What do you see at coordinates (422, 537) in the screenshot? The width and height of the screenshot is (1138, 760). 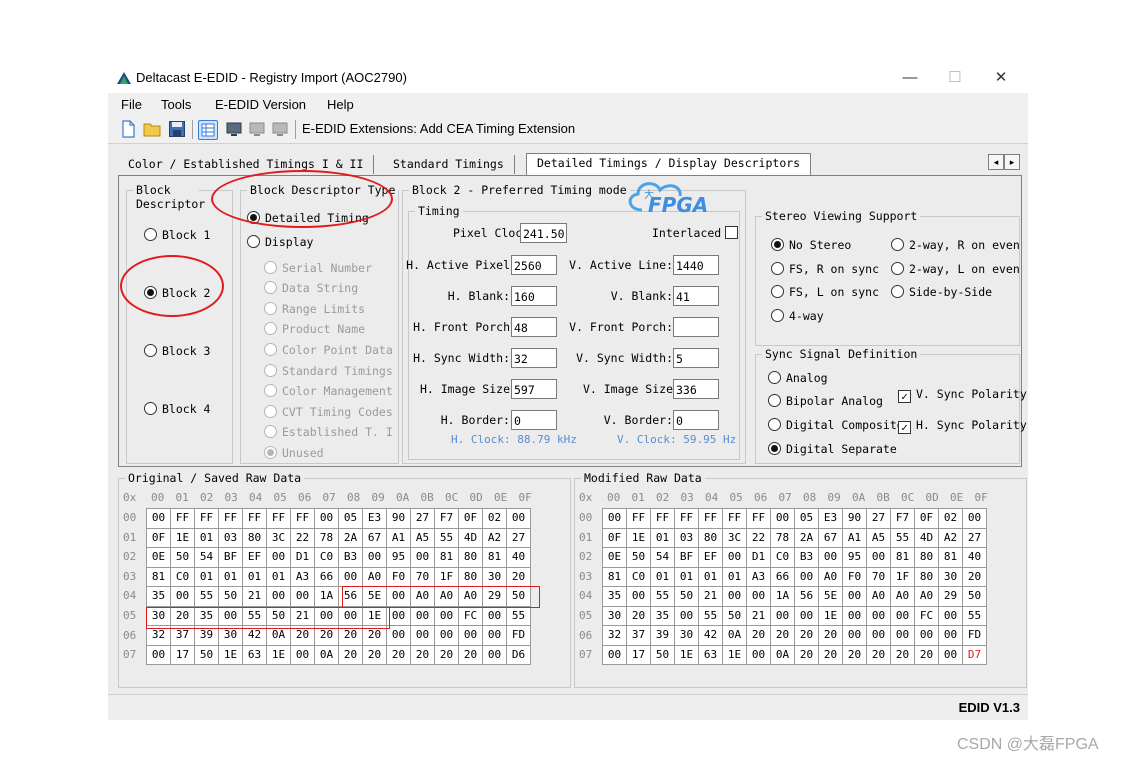 I see `hex-cell: A5` at bounding box center [422, 537].